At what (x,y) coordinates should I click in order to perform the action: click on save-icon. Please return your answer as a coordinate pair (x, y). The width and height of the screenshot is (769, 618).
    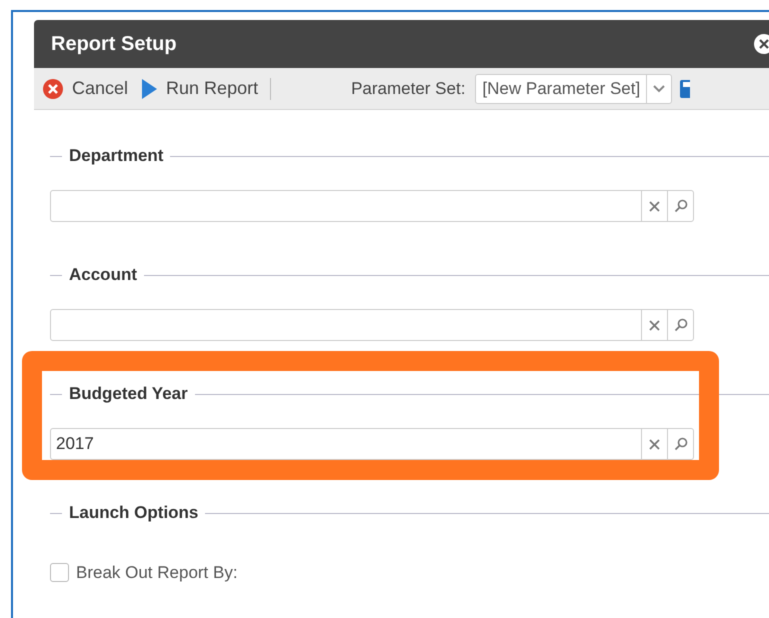
    Looking at the image, I should click on (685, 88).